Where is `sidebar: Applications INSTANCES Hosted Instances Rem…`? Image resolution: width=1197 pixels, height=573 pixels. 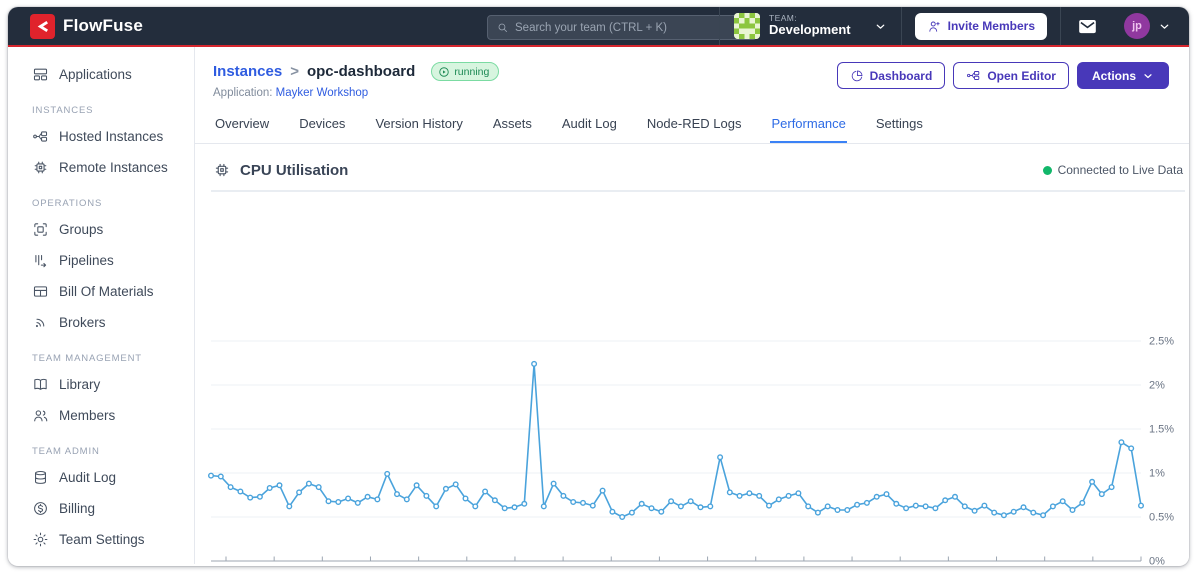
sidebar: Applications INSTANCES Hosted Instances Rem… is located at coordinates (101, 305).